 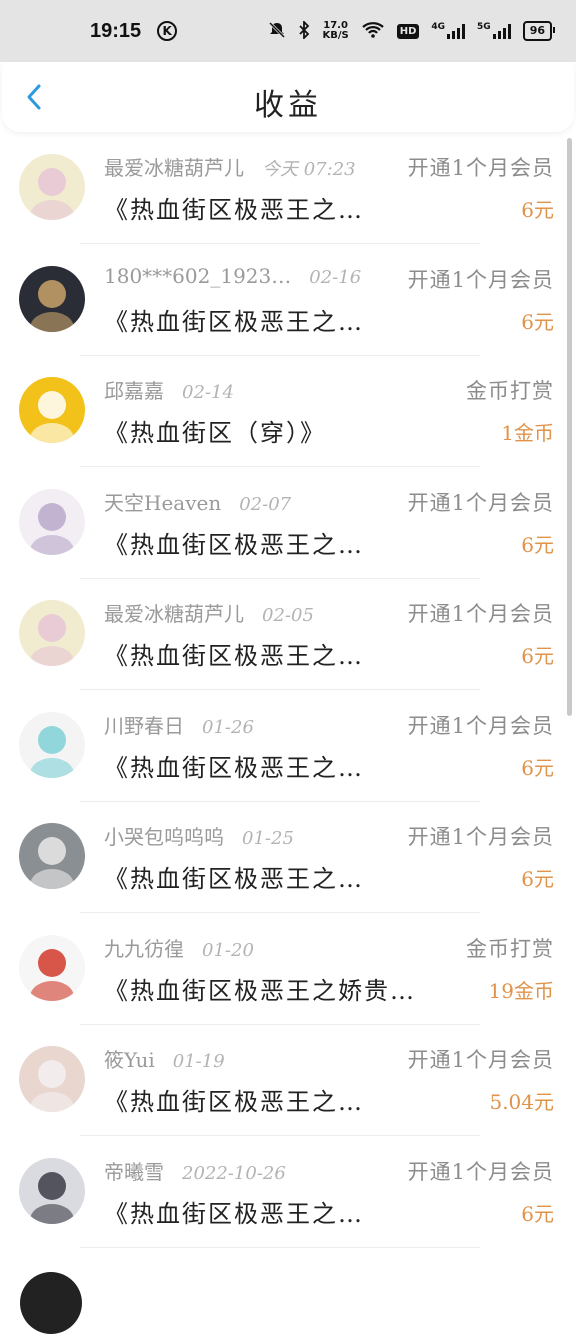 I want to click on list-item: 筱Yui 01-19 开通1个月会员 《热血街区极恶王之… 5.04元, so click(x=288, y=1080).